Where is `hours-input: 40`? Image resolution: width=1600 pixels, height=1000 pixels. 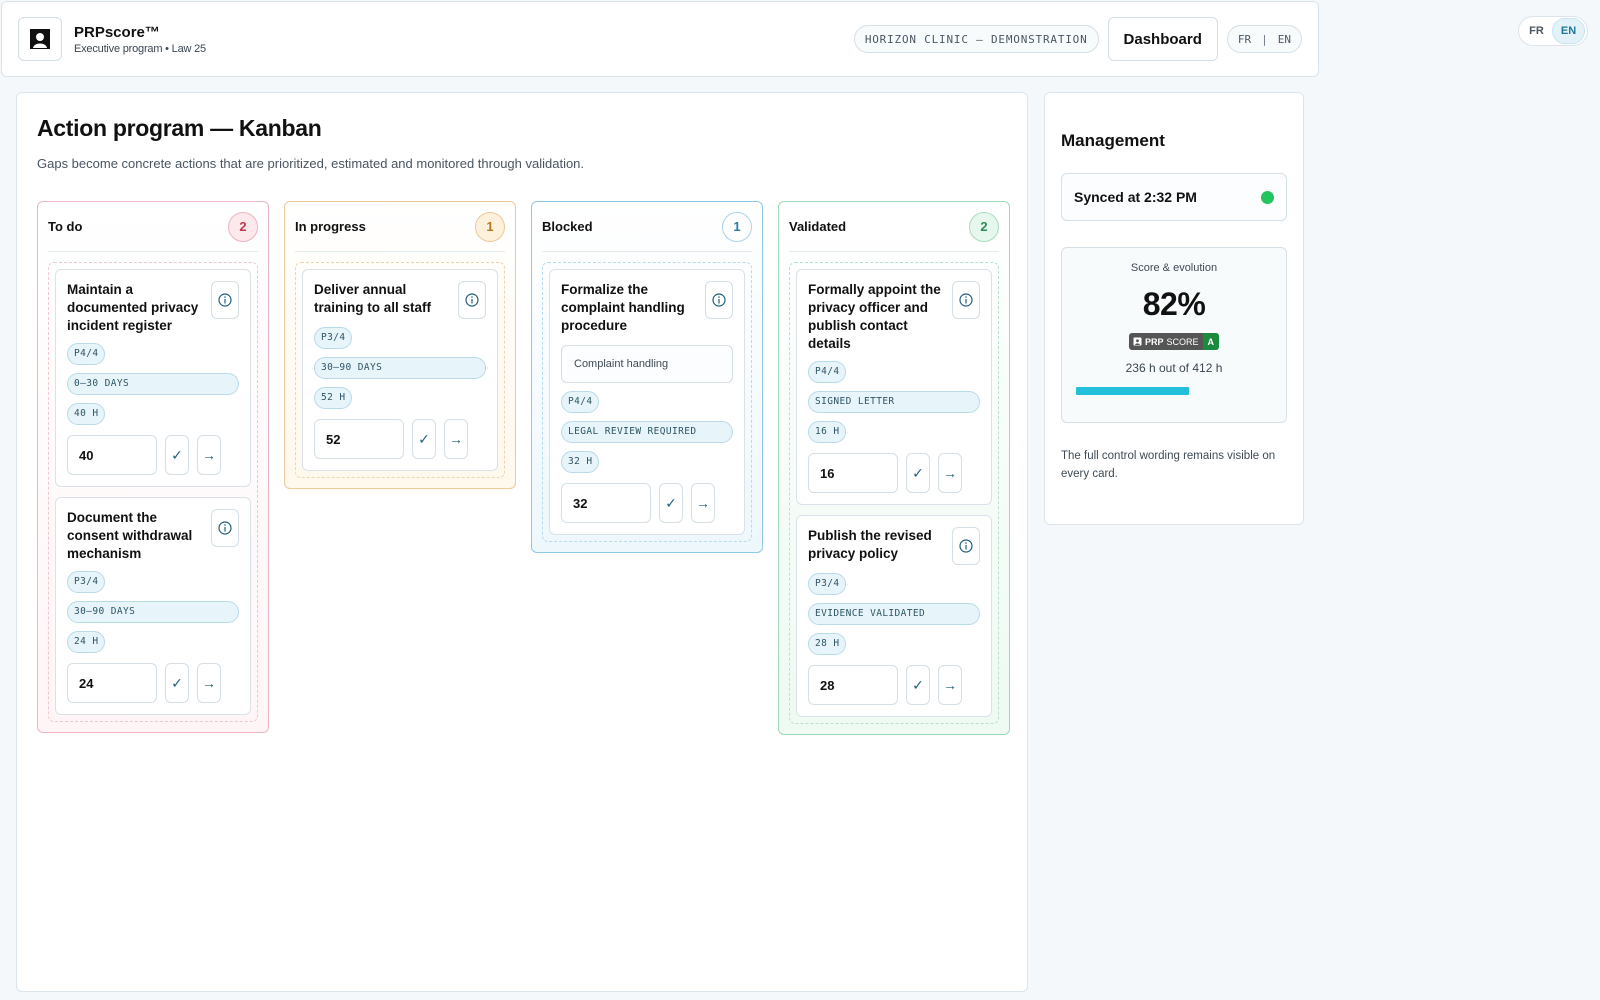
hours-input: 40 is located at coordinates (112, 455).